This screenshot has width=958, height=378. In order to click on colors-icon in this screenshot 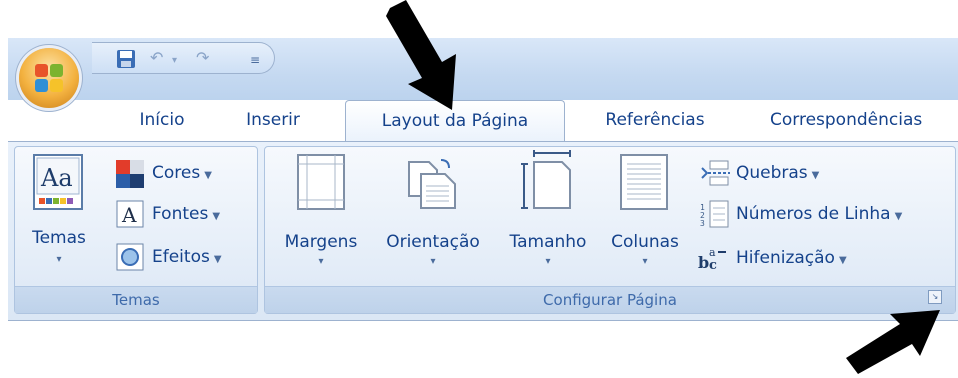, I will do `click(130, 176)`.